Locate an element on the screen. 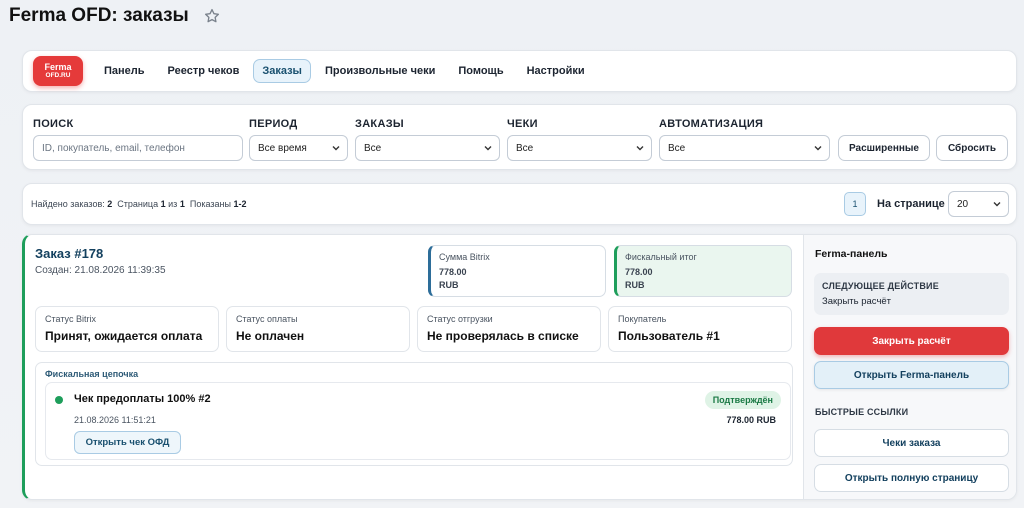  nav-item-panel: Панель is located at coordinates (124, 71).